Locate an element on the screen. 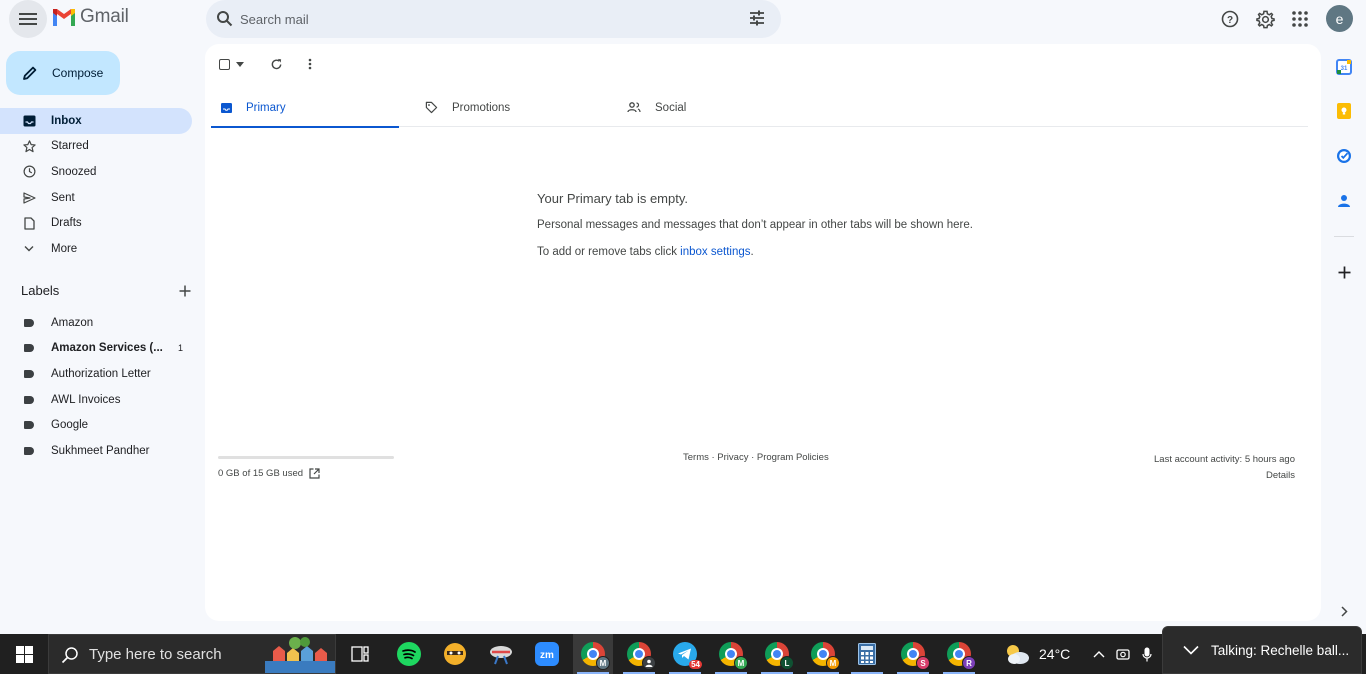 This screenshot has height=674, width=1366. hamburger-icon is located at coordinates (28, 19).